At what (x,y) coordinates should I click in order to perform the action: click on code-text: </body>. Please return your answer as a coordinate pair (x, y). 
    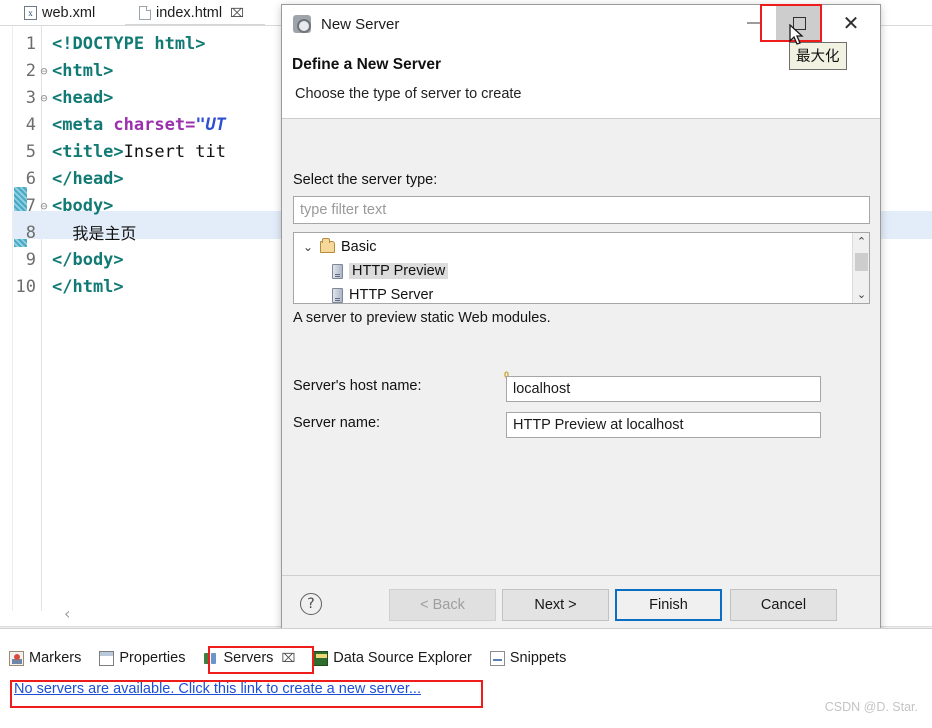
    Looking at the image, I should click on (88, 260).